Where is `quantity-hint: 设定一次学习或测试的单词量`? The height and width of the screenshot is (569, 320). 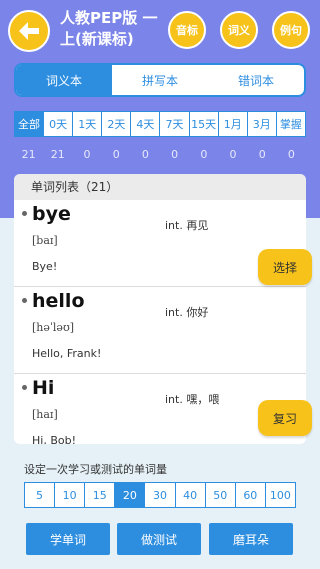
quantity-hint: 设定一次学习或测试的单词量 is located at coordinates (95, 469).